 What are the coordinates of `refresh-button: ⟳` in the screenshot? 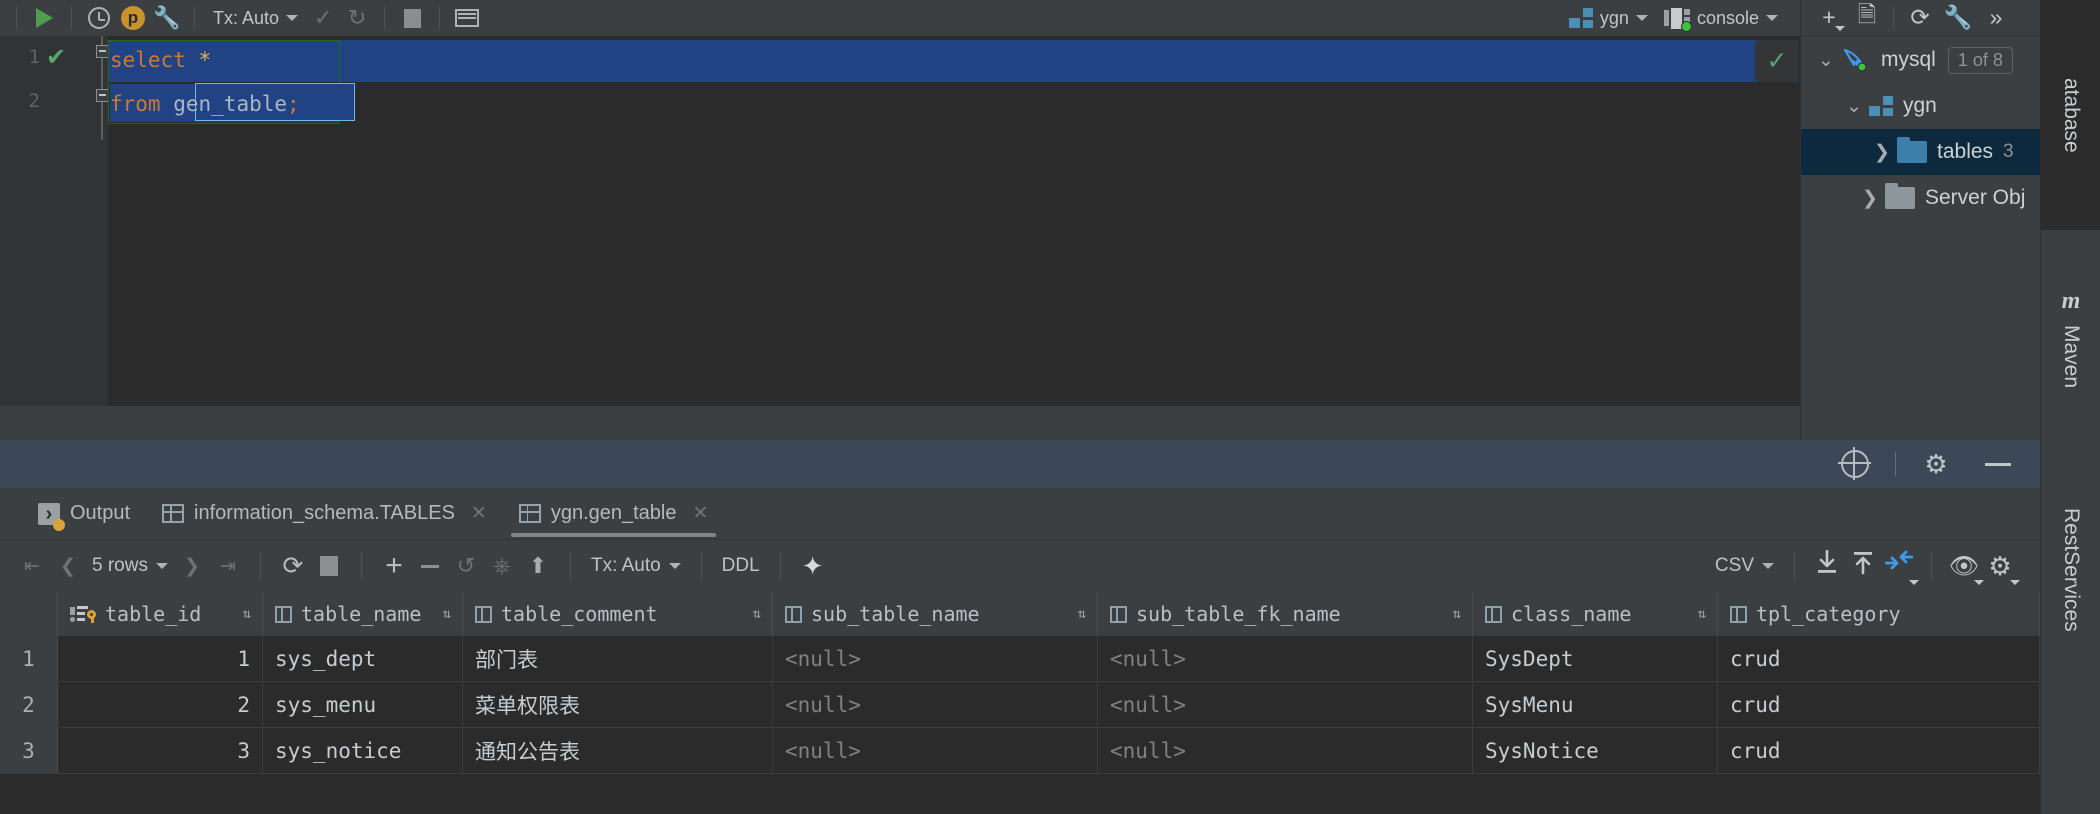 It's located at (1920, 18).